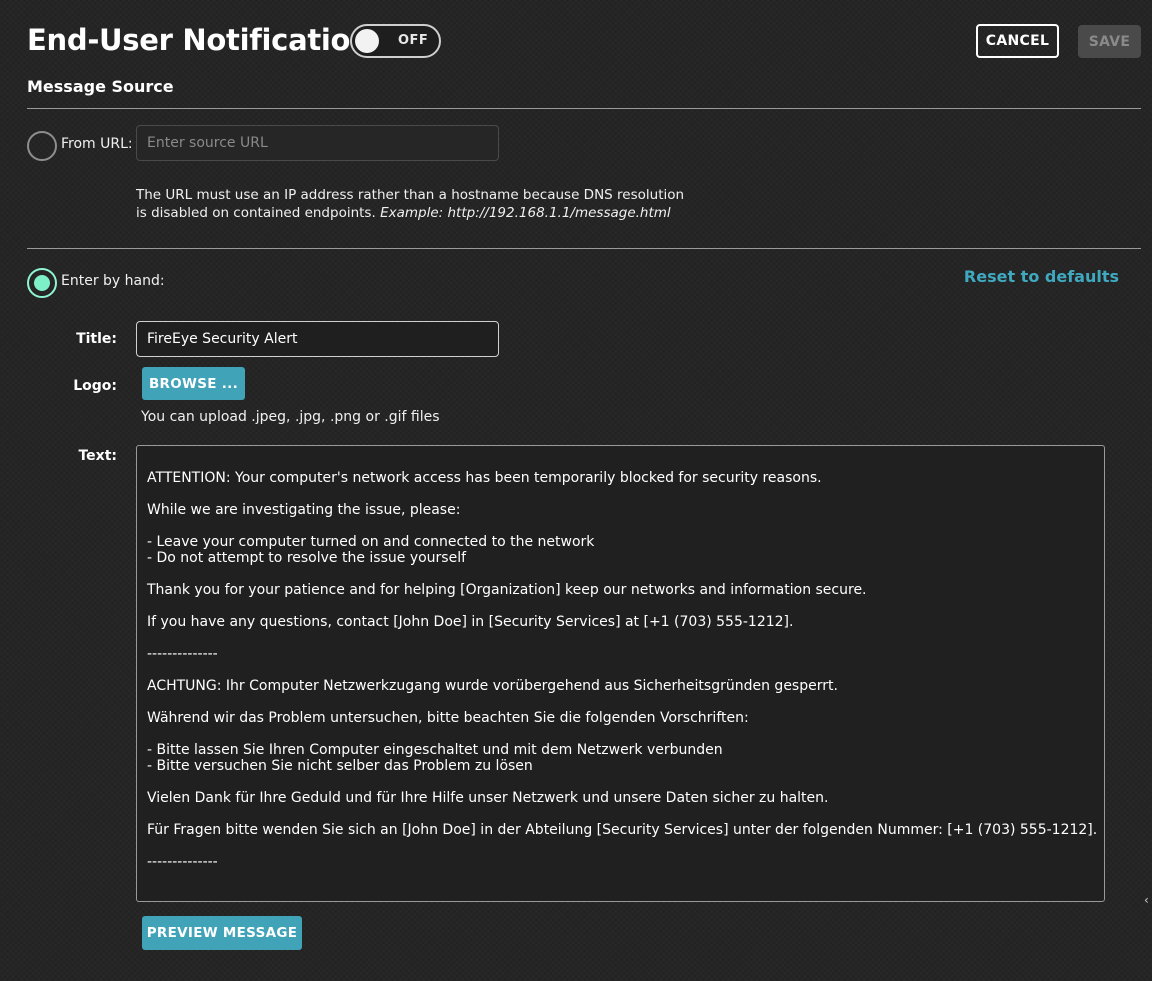 Image resolution: width=1152 pixels, height=981 pixels. I want to click on url-help-example: Example: http://192.168.1.1/message.html, so click(525, 213).